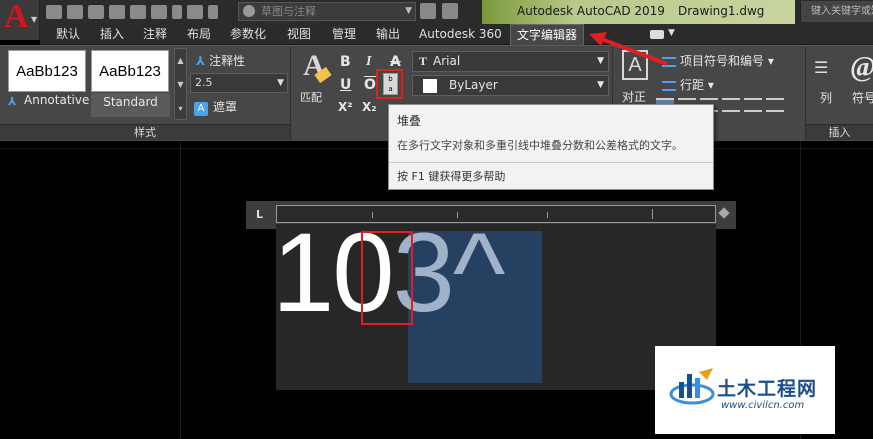  I want to click on italic-button: I, so click(368, 62).